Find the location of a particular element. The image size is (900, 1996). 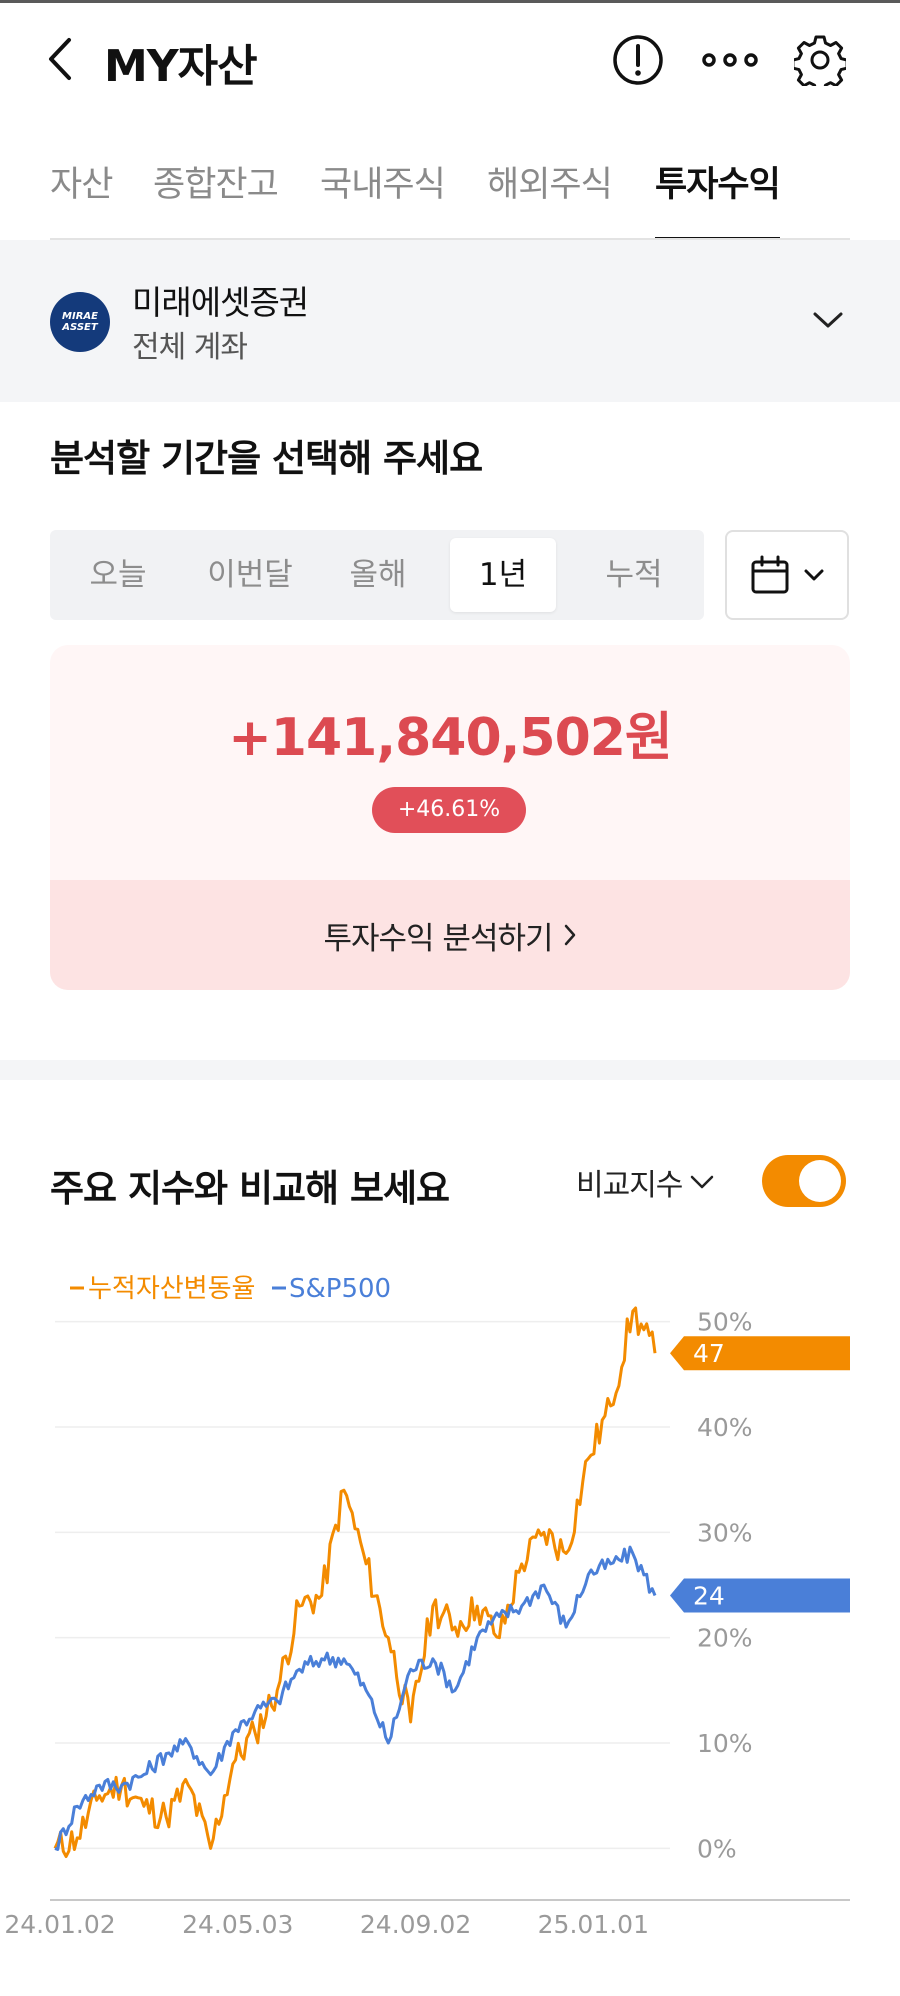

gear-icon is located at coordinates (820, 60).